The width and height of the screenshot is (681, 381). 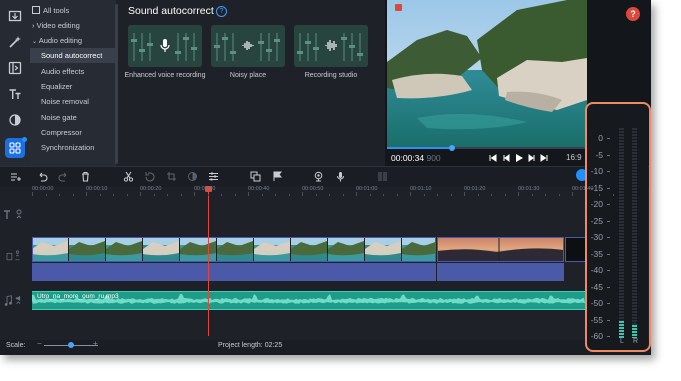 I want to click on notification-dot, so click(x=24, y=139).